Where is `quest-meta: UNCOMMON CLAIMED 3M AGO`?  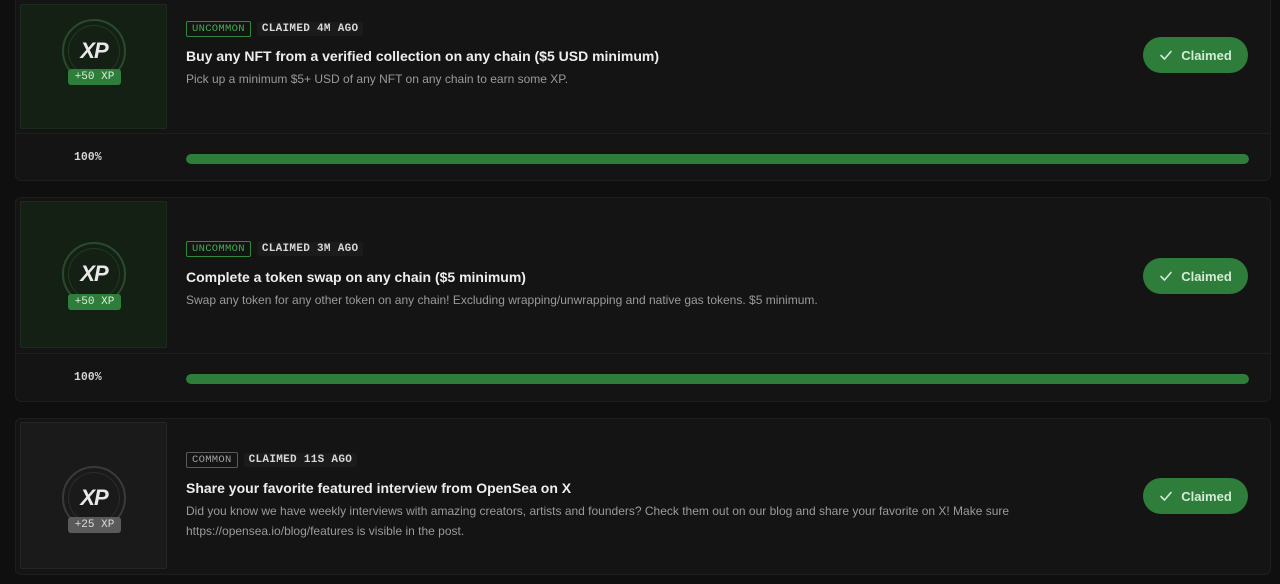
quest-meta: UNCOMMON CLAIMED 3M AGO is located at coordinates (275, 249).